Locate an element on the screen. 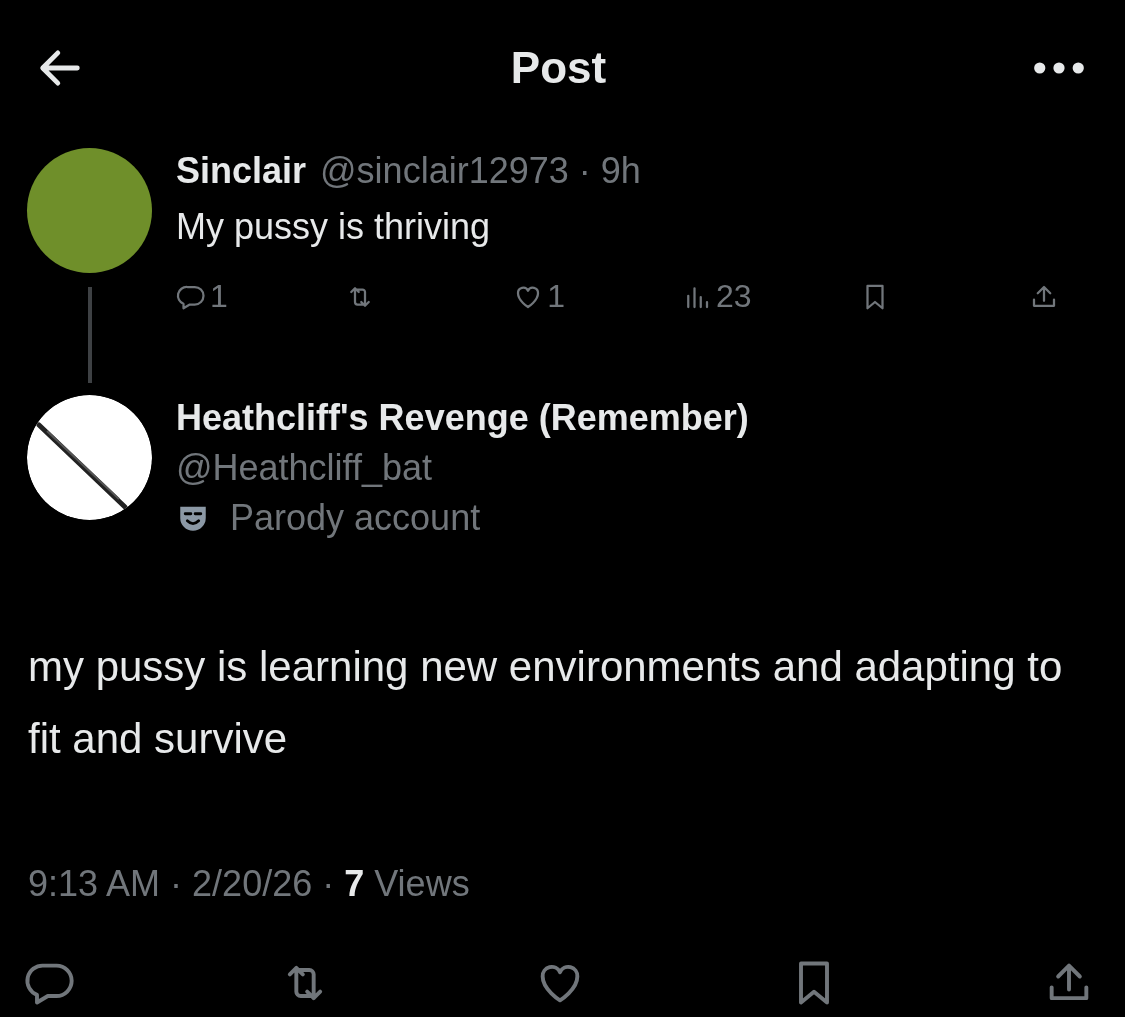 Image resolution: width=1125 pixels, height=1017 pixels. post-meta: 9:13 AM is located at coordinates (94, 884).